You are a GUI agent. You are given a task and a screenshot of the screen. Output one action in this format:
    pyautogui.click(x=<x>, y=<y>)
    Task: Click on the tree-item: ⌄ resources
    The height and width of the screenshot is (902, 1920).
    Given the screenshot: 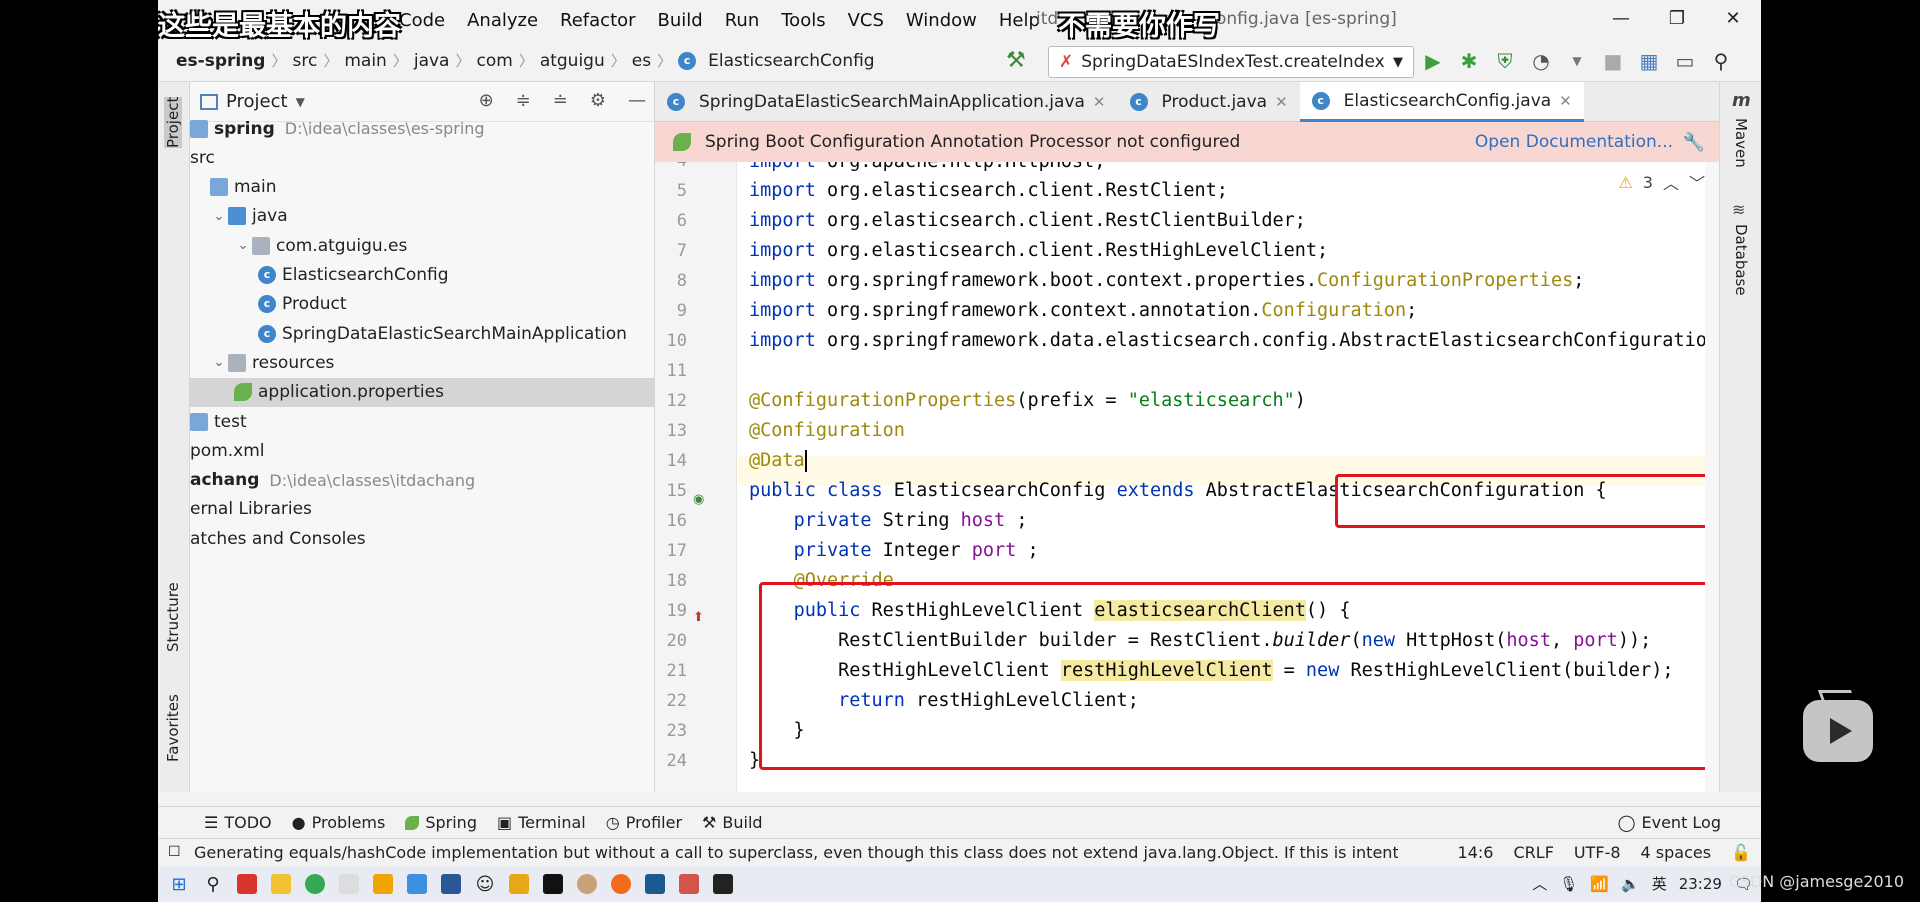 What is the action you would take?
    pyautogui.click(x=422, y=362)
    